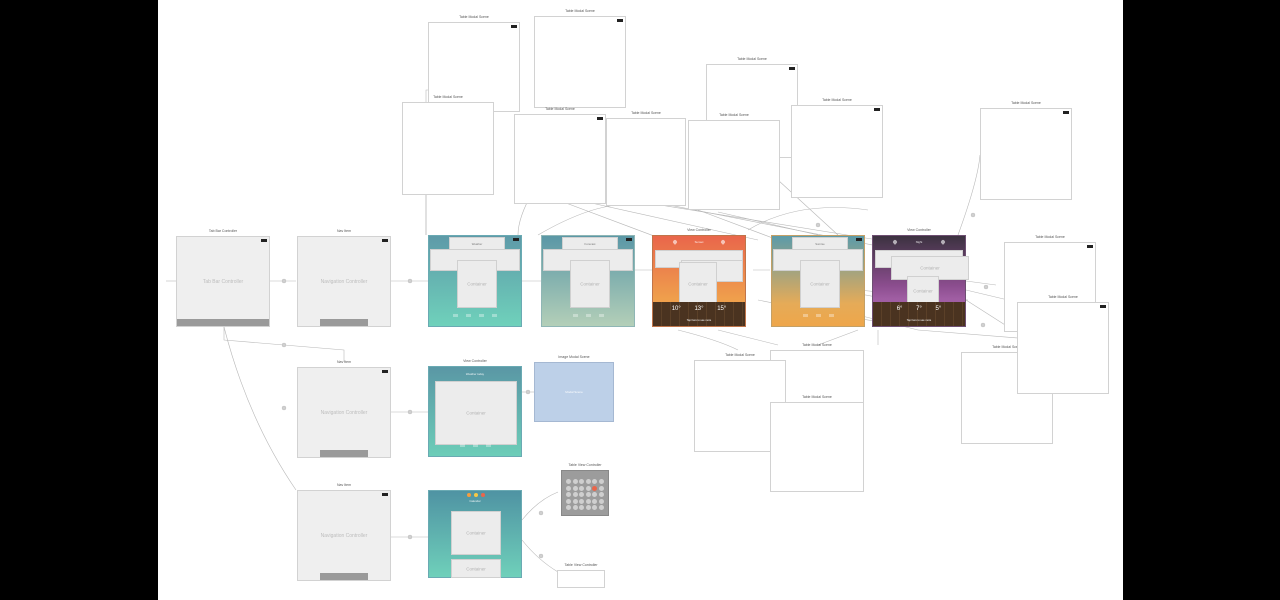 Image resolution: width=1280 pixels, height=600 pixels. I want to click on navigation-controller-scene-2: Nav Item Navigation Controller, so click(344, 409).